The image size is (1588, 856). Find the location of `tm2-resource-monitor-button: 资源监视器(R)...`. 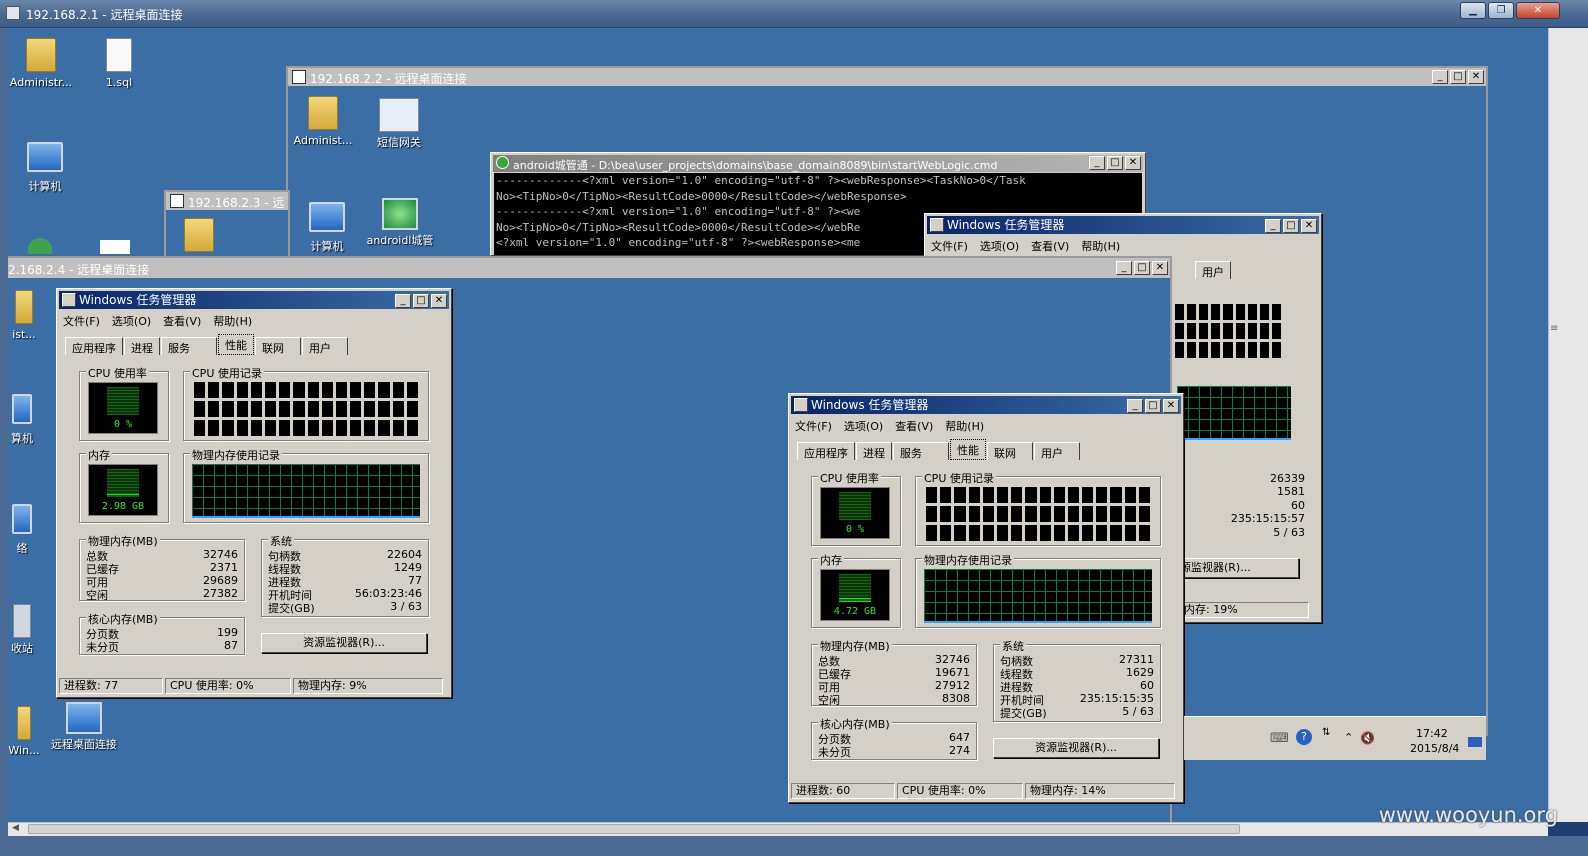

tm2-resource-monitor-button: 资源监视器(R)... is located at coordinates (1076, 748).